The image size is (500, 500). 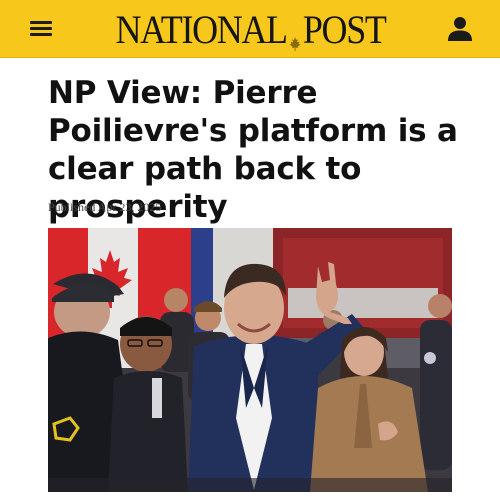 What do you see at coordinates (460, 28) in the screenshot?
I see `user-account-icon` at bounding box center [460, 28].